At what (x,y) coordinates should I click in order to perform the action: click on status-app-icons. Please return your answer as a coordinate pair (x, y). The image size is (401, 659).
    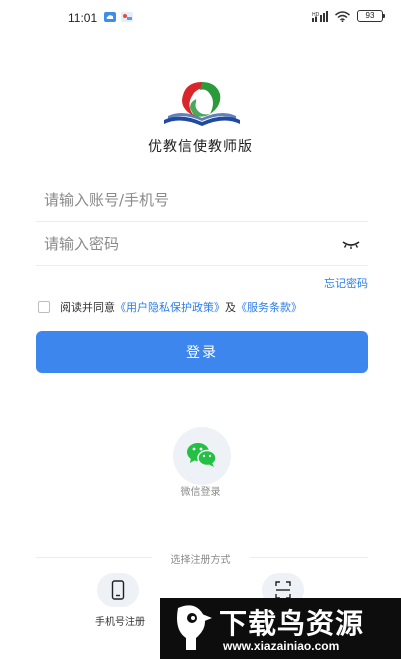
    Looking at the image, I should click on (118, 17).